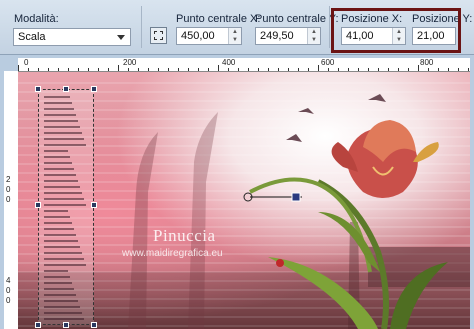 Image resolution: width=474 pixels, height=329 pixels. What do you see at coordinates (218, 19) in the screenshot?
I see `center-x-label: Punto centrale X:` at bounding box center [218, 19].